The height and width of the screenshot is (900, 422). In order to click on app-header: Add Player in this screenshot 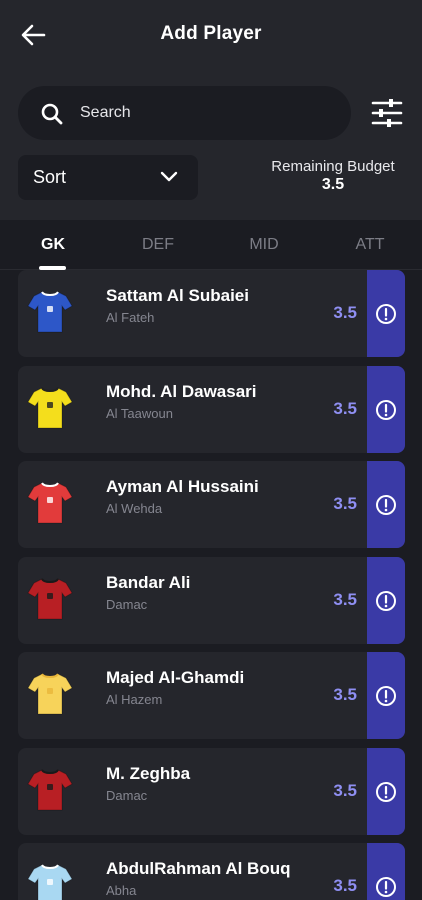, I will do `click(211, 34)`.